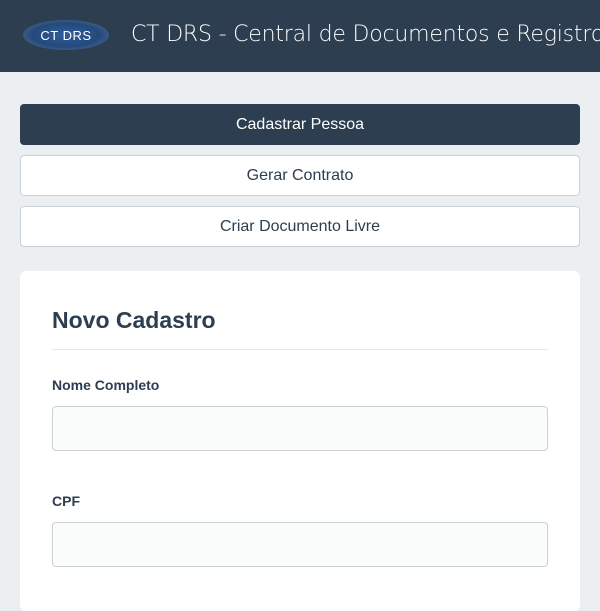 This screenshot has height=611, width=600. What do you see at coordinates (300, 544) in the screenshot?
I see `cpf-input` at bounding box center [300, 544].